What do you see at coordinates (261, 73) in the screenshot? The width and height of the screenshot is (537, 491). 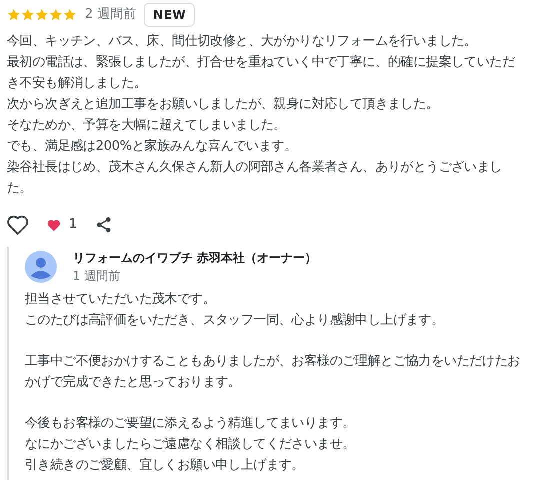 I see `review-text: 最初の電話は、緊張しましたが、打合せを重ねていく中で丁寧に、的確に提案していただき不安も解消しました。` at bounding box center [261, 73].